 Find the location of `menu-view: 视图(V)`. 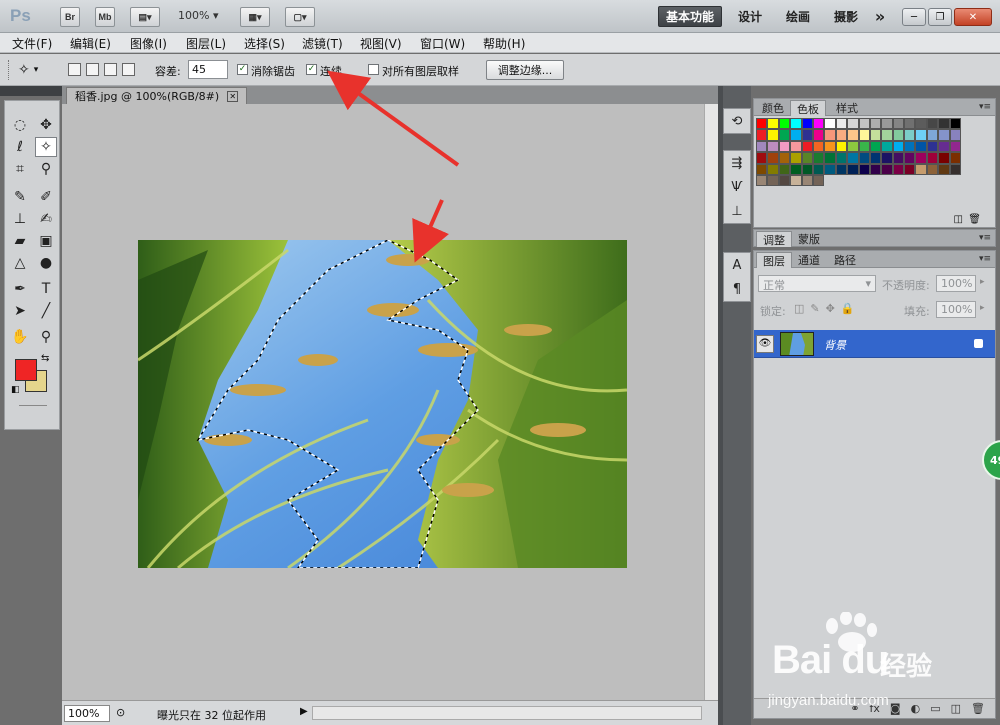

menu-view: 视图(V) is located at coordinates (381, 43).